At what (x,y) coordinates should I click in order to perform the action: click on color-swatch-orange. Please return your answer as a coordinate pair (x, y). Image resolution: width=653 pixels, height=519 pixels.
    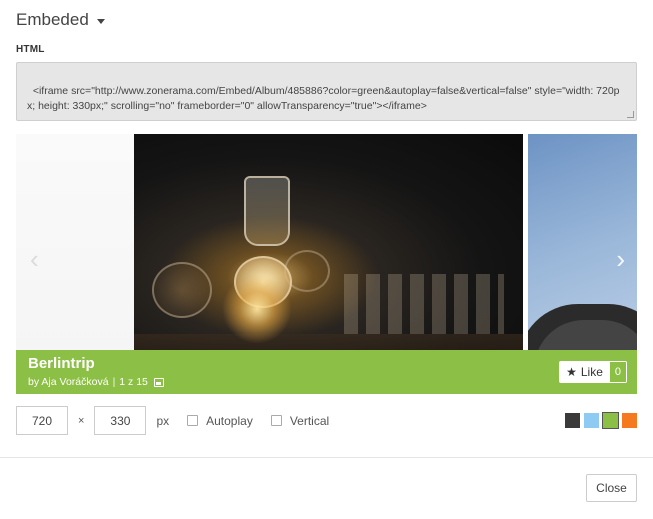
    Looking at the image, I should click on (629, 420).